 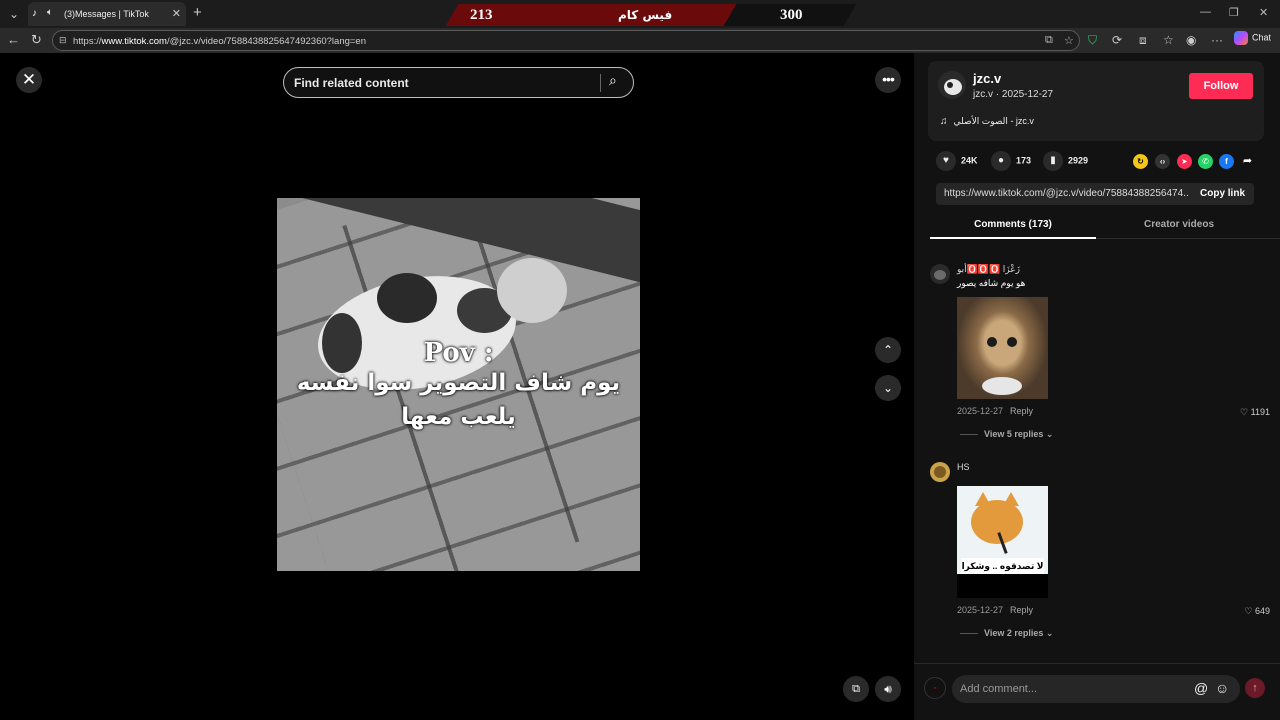 I want to click on search-divider, so click(x=600, y=83).